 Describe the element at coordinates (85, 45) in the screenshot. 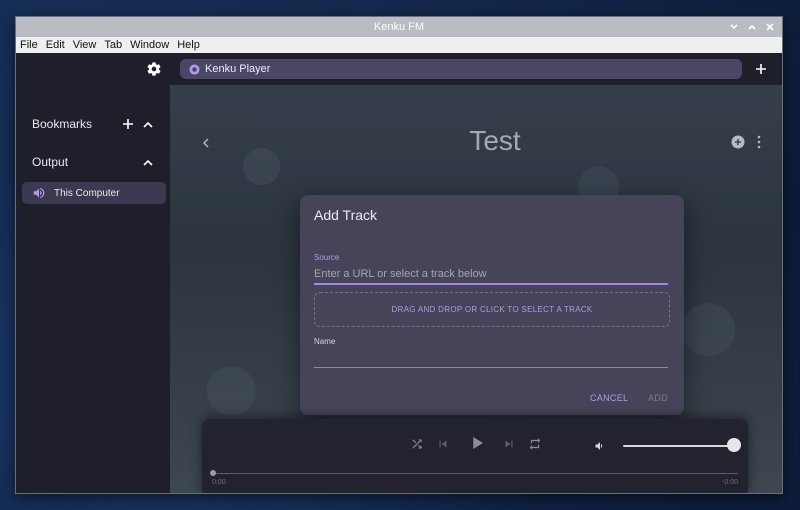

I see `menu-view: View` at that location.